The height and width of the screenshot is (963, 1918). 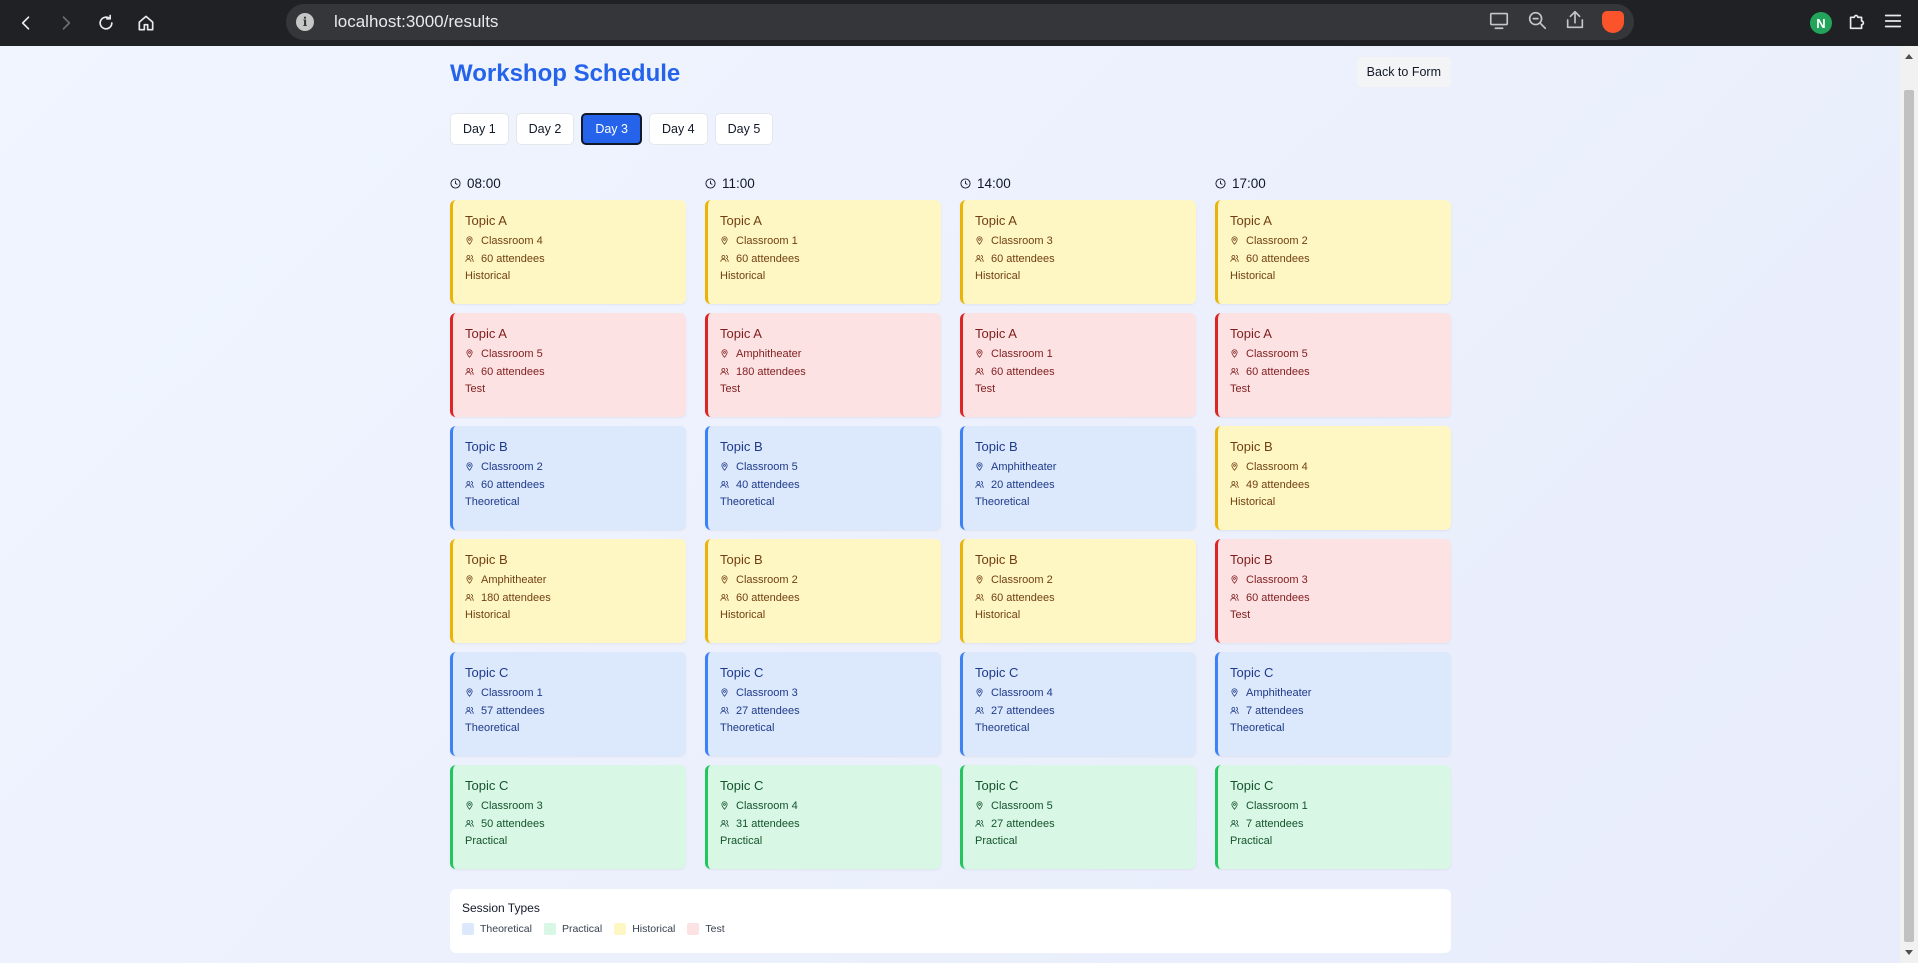 What do you see at coordinates (66, 23) in the screenshot?
I see `forward-arrow-icon` at bounding box center [66, 23].